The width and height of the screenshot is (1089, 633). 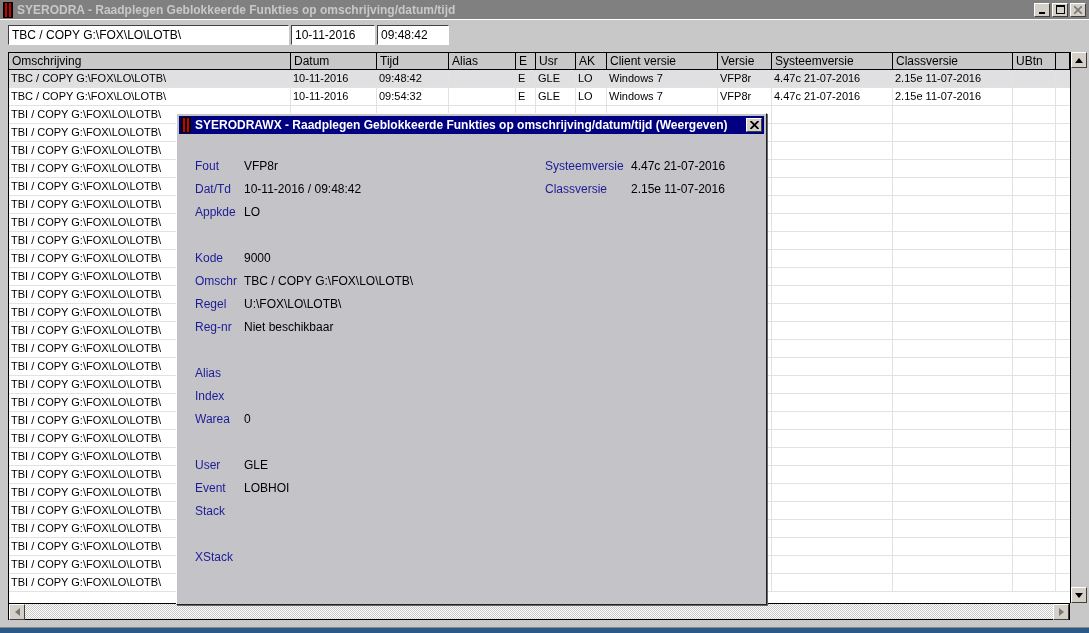 What do you see at coordinates (257, 259) in the screenshot?
I see `field-value: 9000` at bounding box center [257, 259].